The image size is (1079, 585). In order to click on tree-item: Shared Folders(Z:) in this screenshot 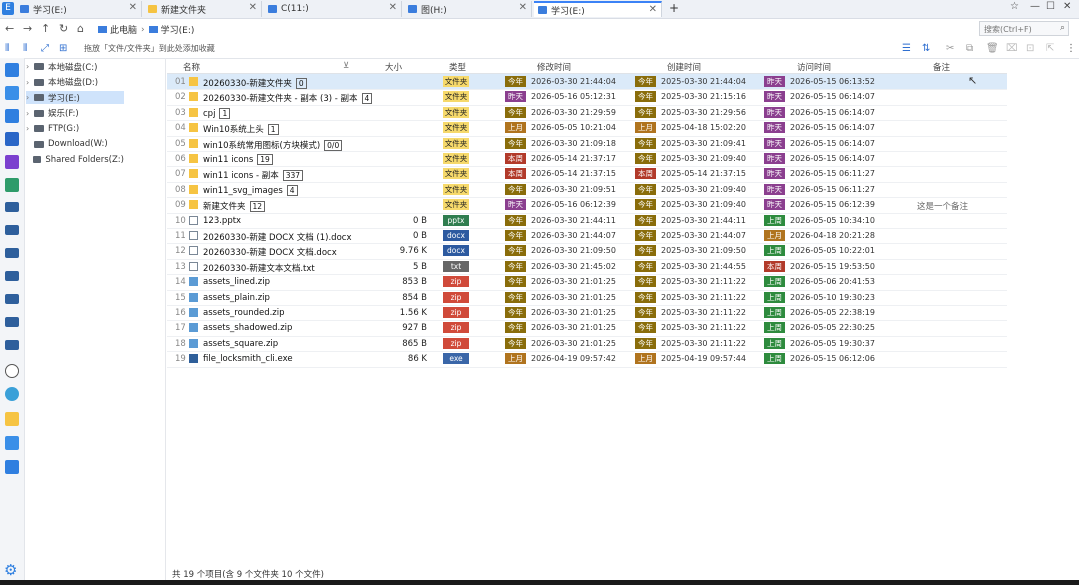, I will do `click(75, 159)`.